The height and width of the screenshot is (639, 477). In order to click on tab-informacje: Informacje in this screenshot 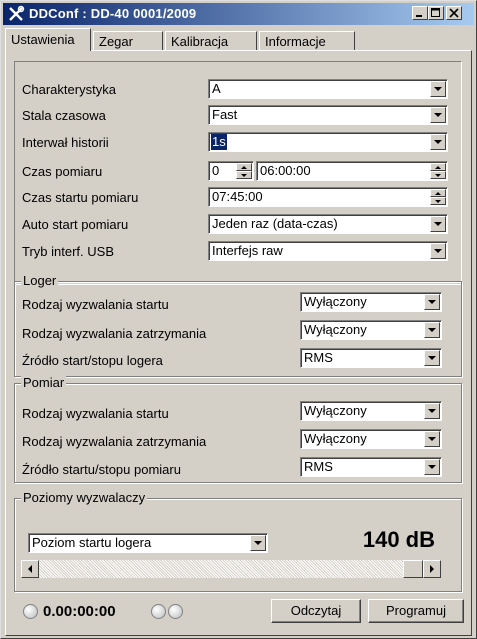, I will do `click(307, 40)`.